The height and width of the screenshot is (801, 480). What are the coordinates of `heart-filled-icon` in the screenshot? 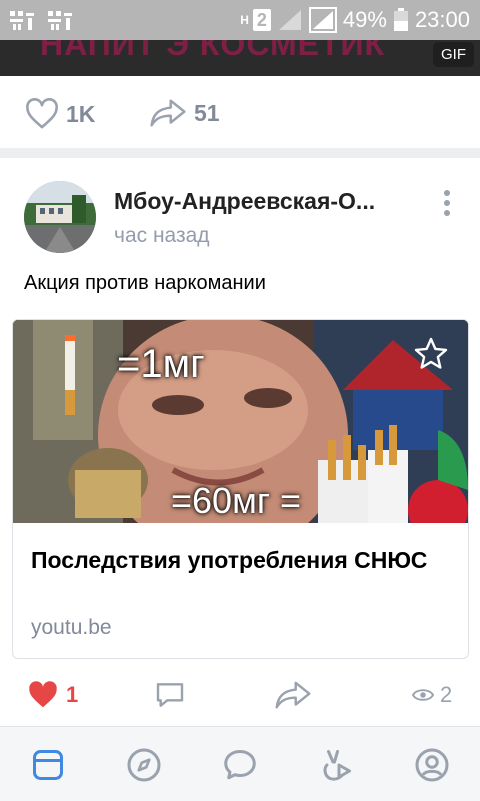 It's located at (43, 694).